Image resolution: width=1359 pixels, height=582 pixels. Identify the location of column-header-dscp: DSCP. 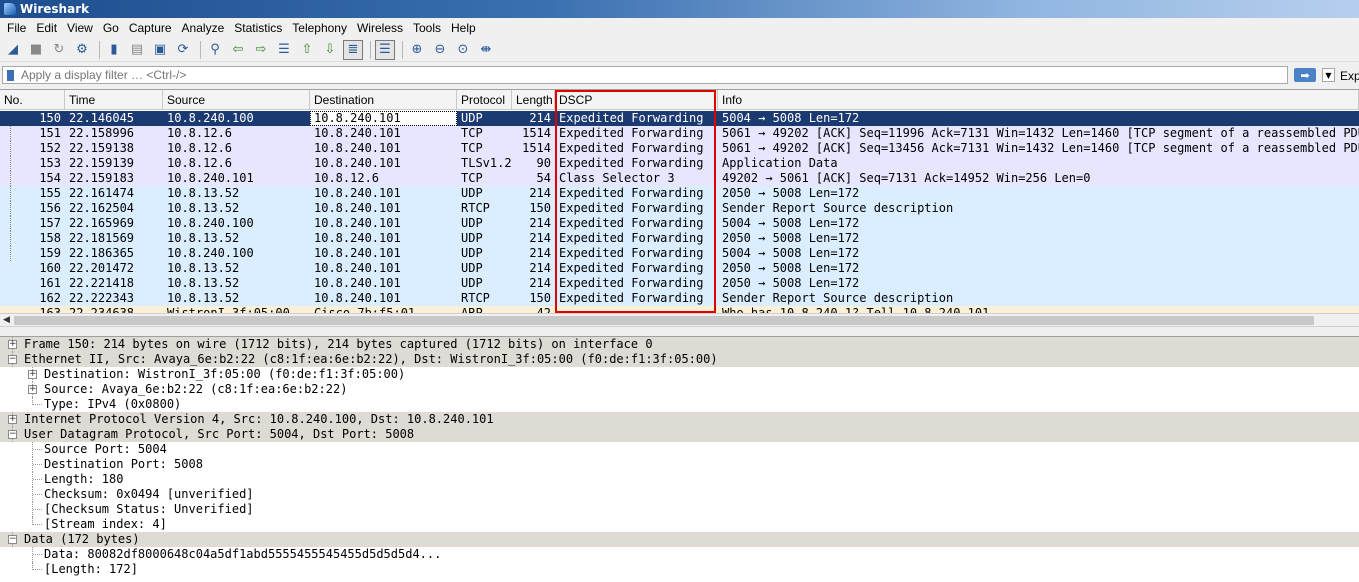
(636, 100).